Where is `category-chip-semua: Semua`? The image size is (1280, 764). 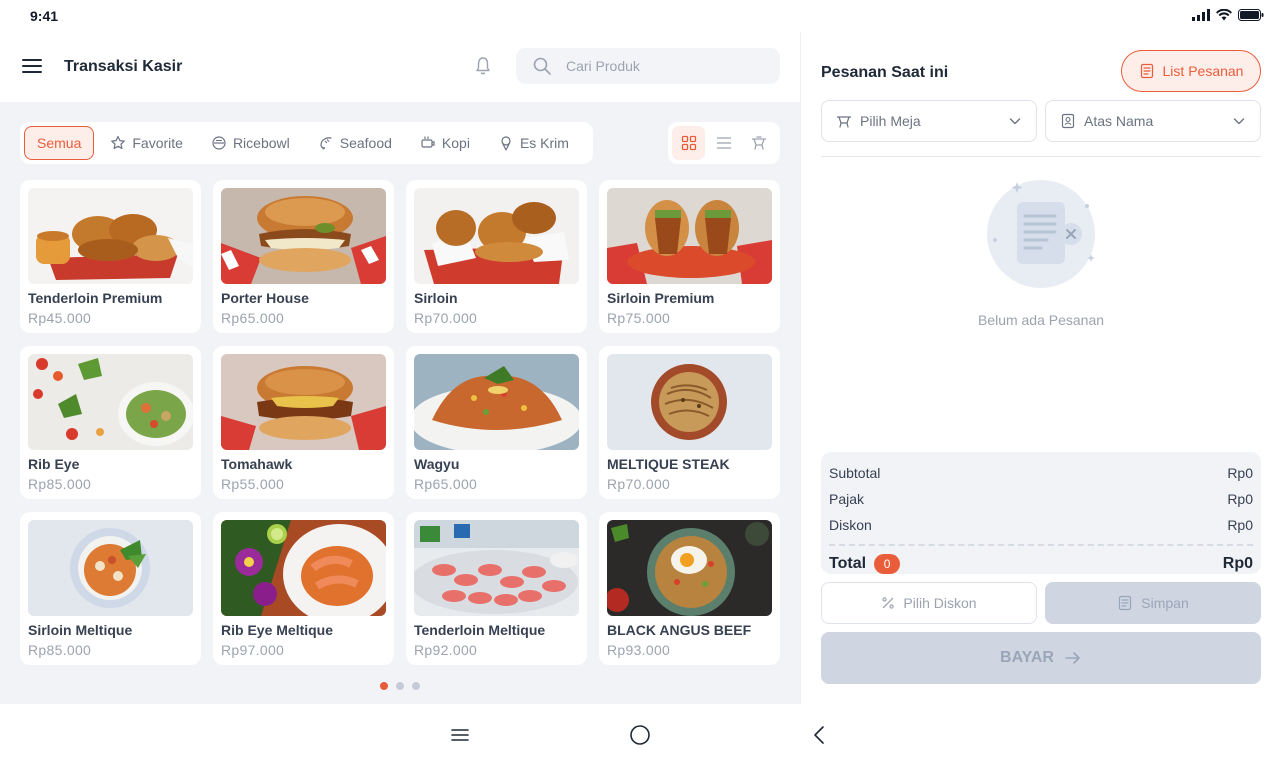
category-chip-semua: Semua is located at coordinates (59, 143).